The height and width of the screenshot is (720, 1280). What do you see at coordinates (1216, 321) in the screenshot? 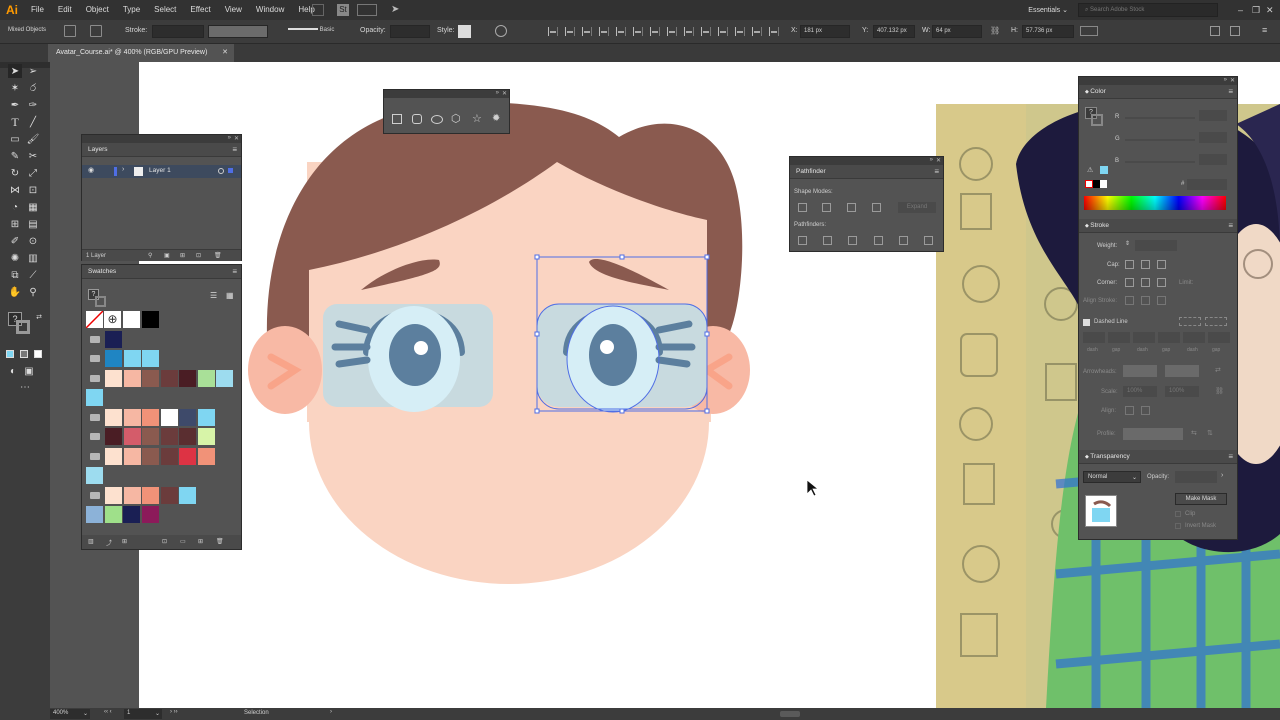
I see `align-dashes-icon` at bounding box center [1216, 321].